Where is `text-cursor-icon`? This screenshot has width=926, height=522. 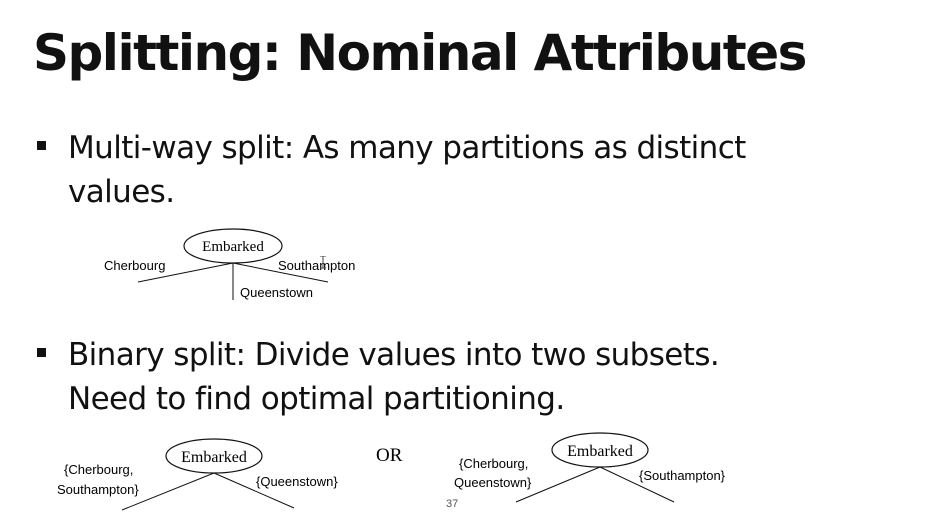 text-cursor-icon is located at coordinates (323, 262).